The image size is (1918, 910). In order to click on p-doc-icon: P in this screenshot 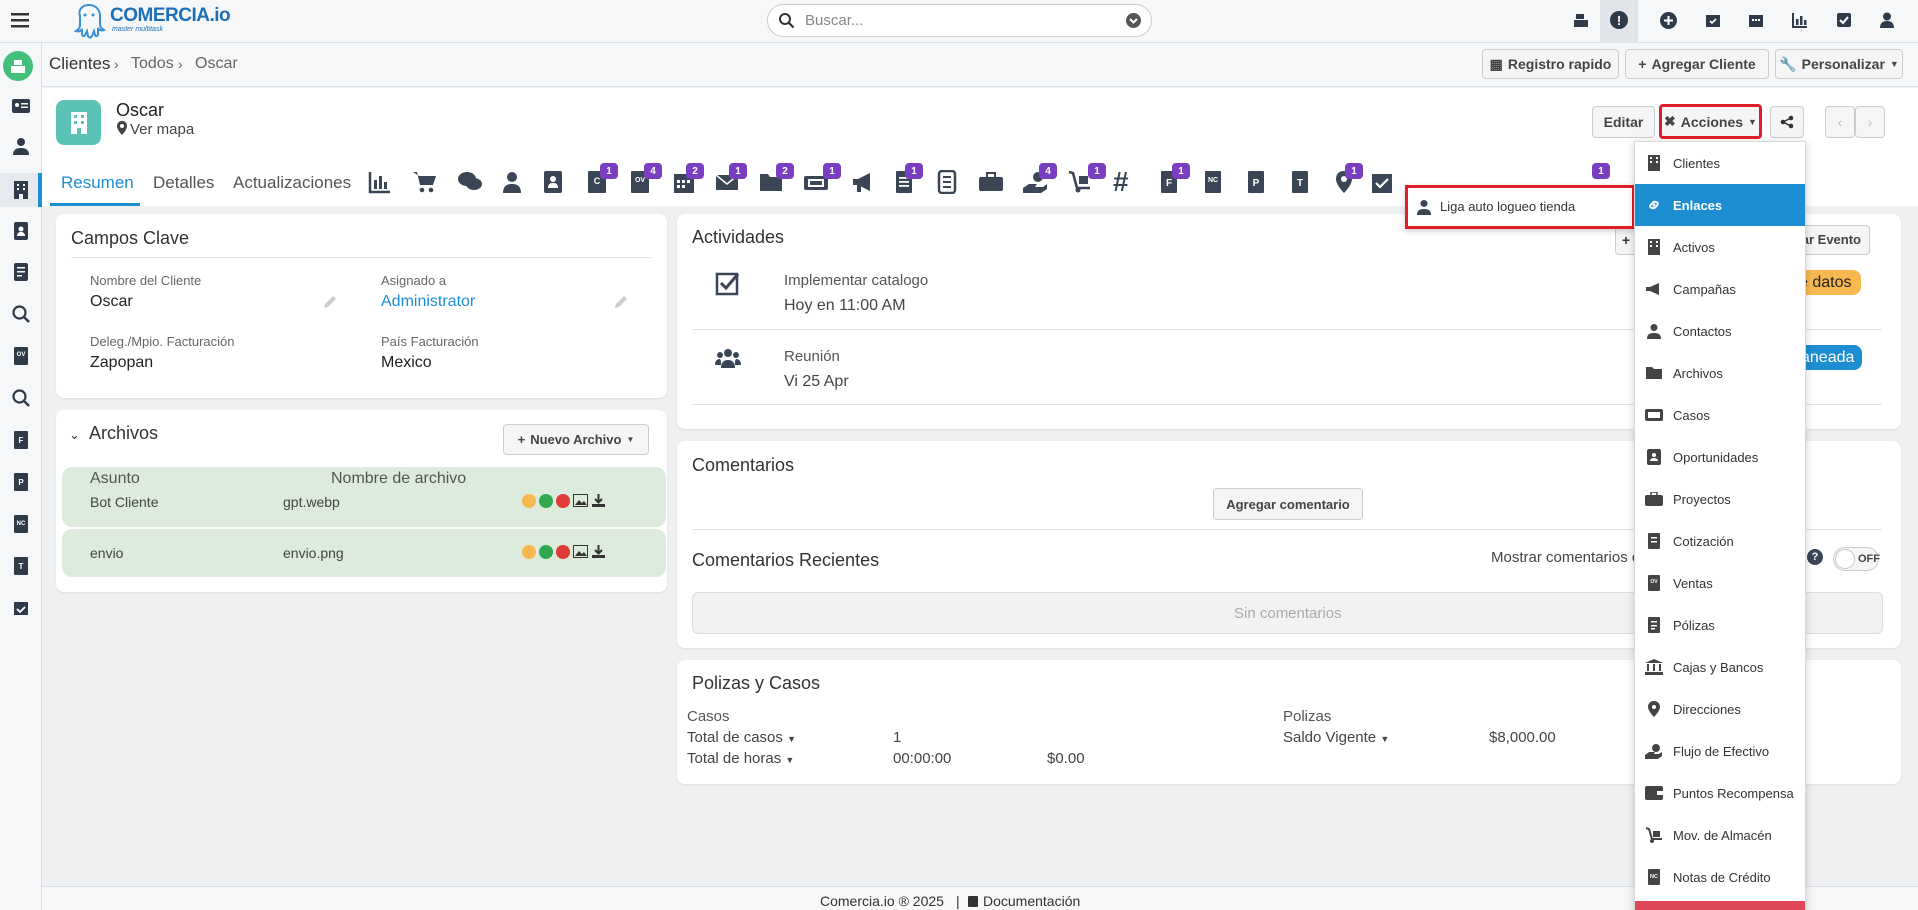, I will do `click(21, 482)`.